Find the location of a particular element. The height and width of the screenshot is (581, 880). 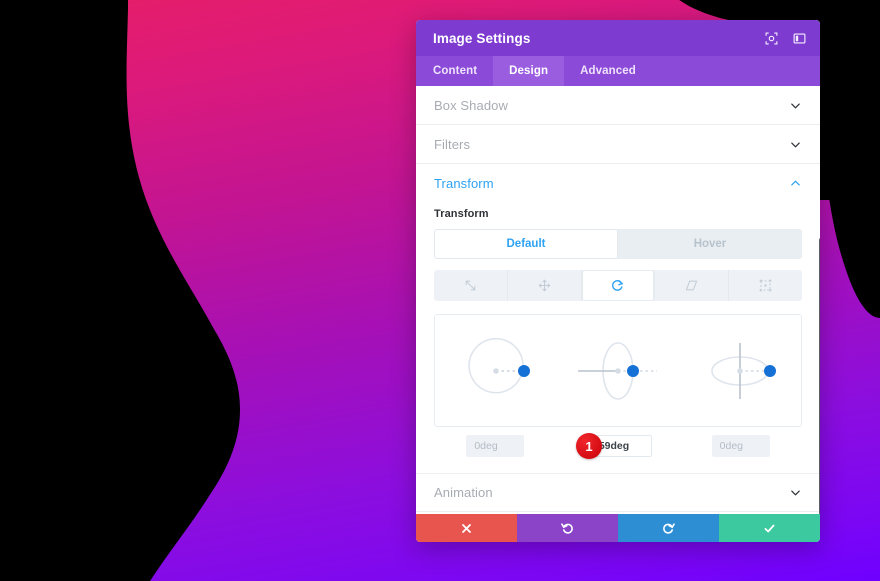

state-toggle: Default Hover is located at coordinates (618, 244).